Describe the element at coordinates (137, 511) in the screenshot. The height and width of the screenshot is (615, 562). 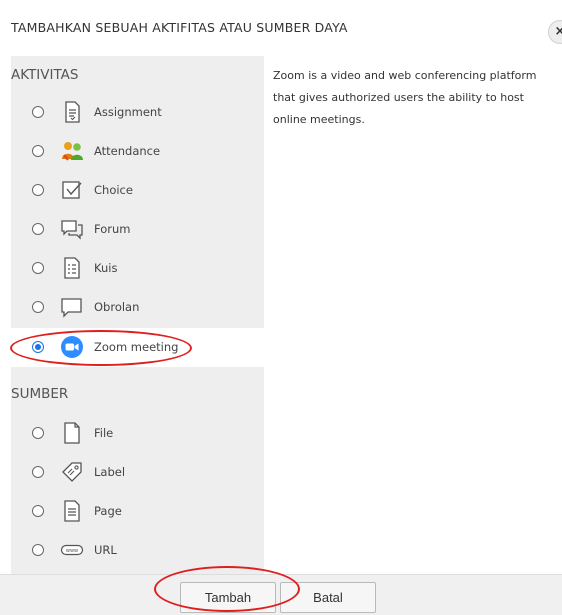
I see `option-page: Page` at that location.